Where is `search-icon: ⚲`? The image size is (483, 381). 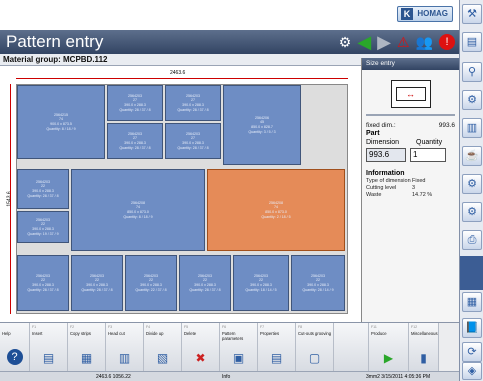
search-icon: ⚲ is located at coordinates (472, 72).